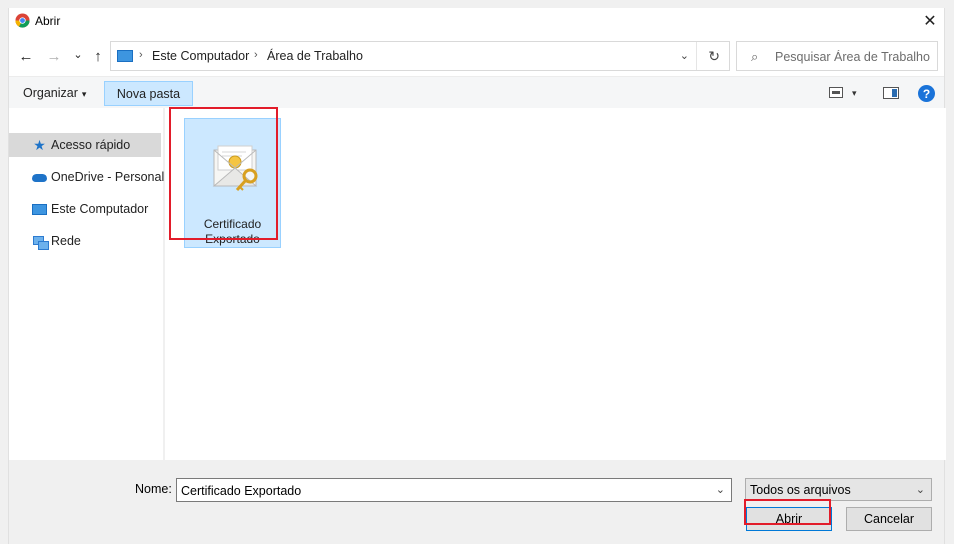 This screenshot has width=954, height=544. What do you see at coordinates (315, 56) in the screenshot?
I see `breadcrumb-area-de-trabalho: Área de Trabalho` at bounding box center [315, 56].